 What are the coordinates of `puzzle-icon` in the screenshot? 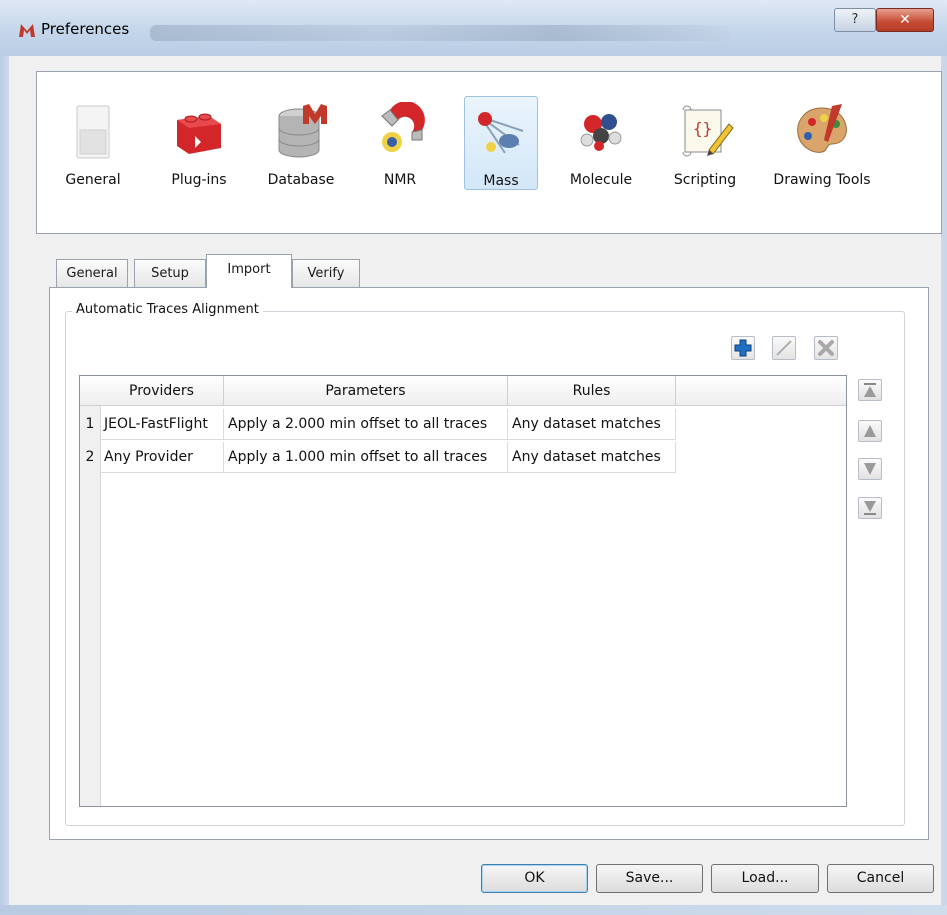 It's located at (199, 133).